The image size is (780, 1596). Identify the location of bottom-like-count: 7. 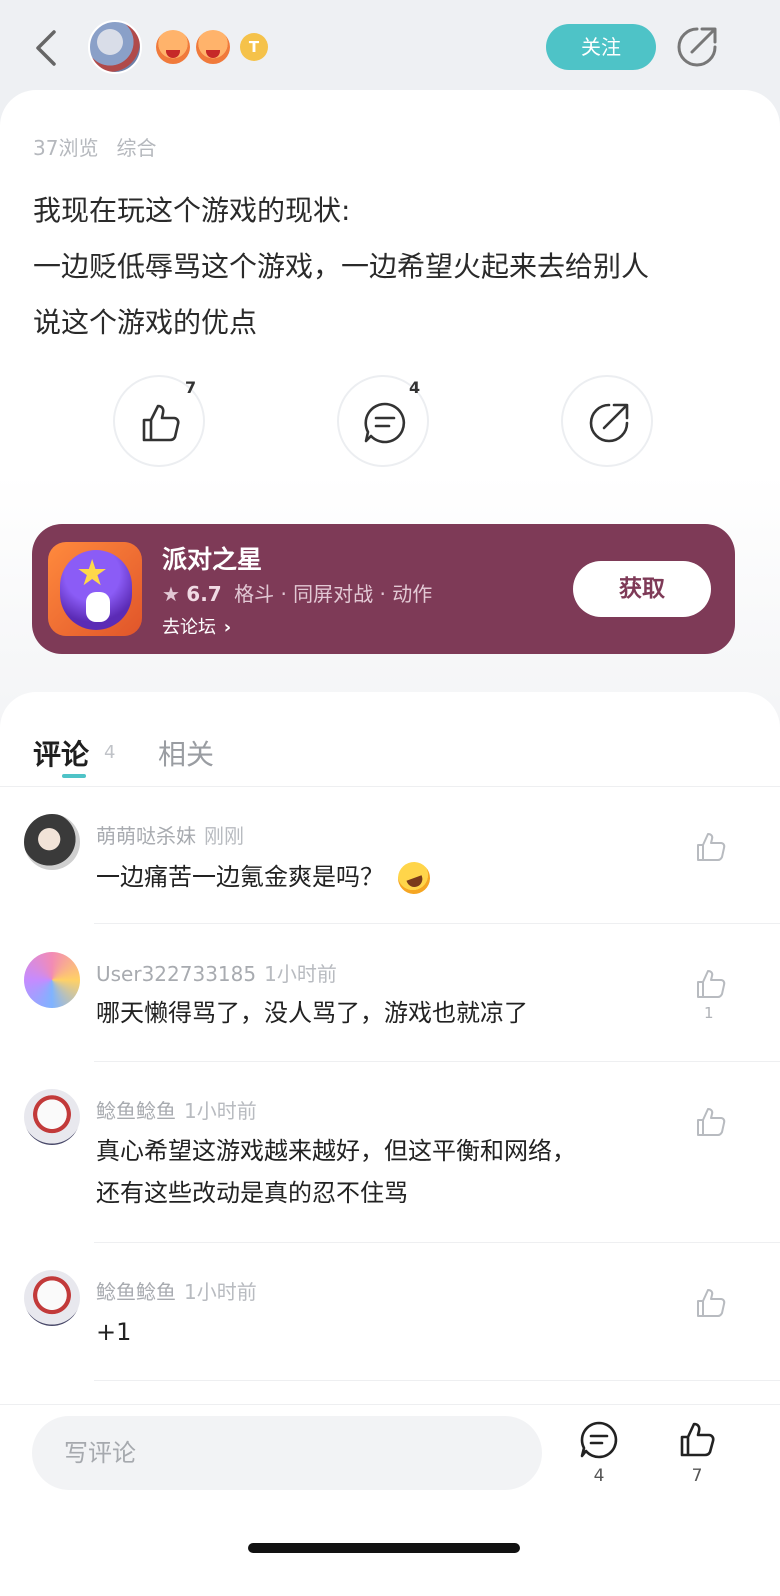
(697, 1476).